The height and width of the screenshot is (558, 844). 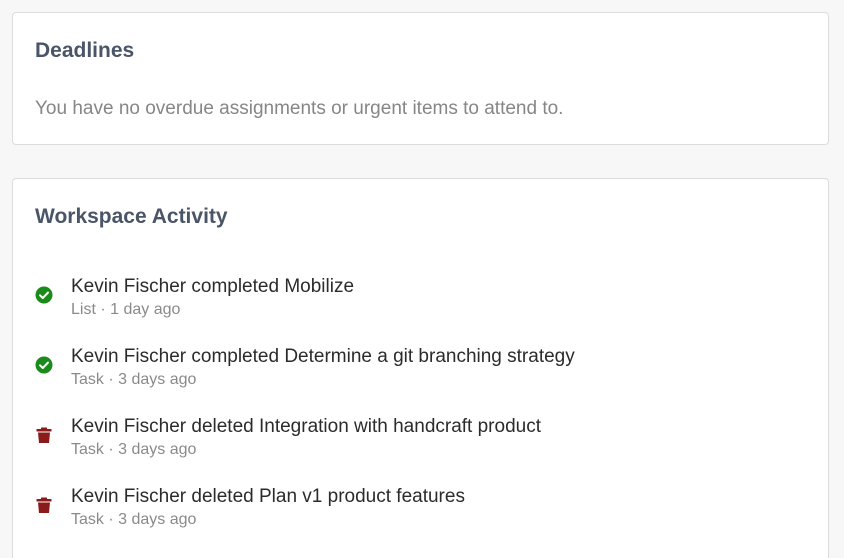 What do you see at coordinates (131, 216) in the screenshot?
I see `workspace-activity-title: Workspace Activity` at bounding box center [131, 216].